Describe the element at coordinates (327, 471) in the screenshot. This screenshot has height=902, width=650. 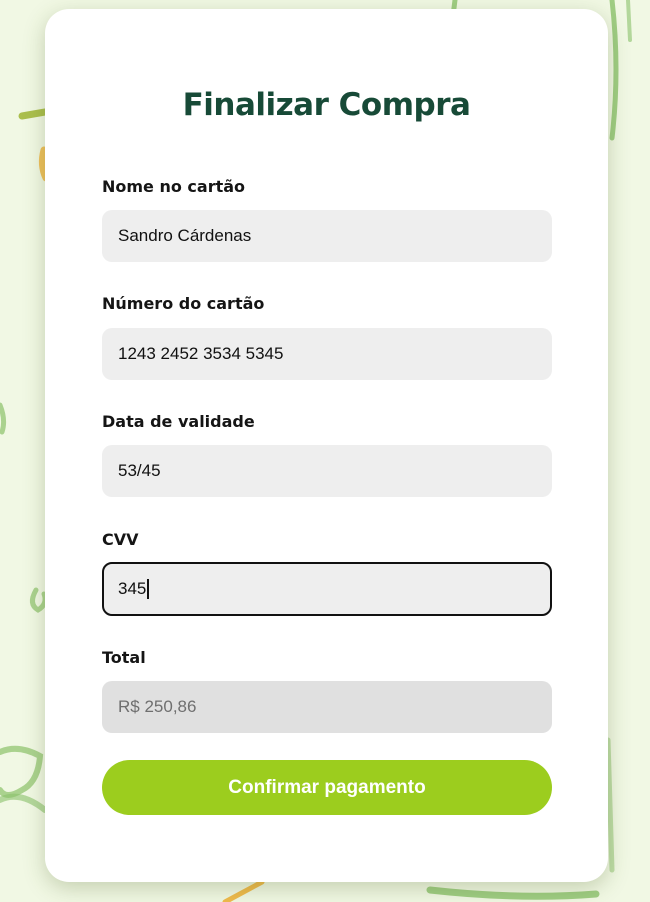
I see `expiry-date-input: 53/45` at that location.